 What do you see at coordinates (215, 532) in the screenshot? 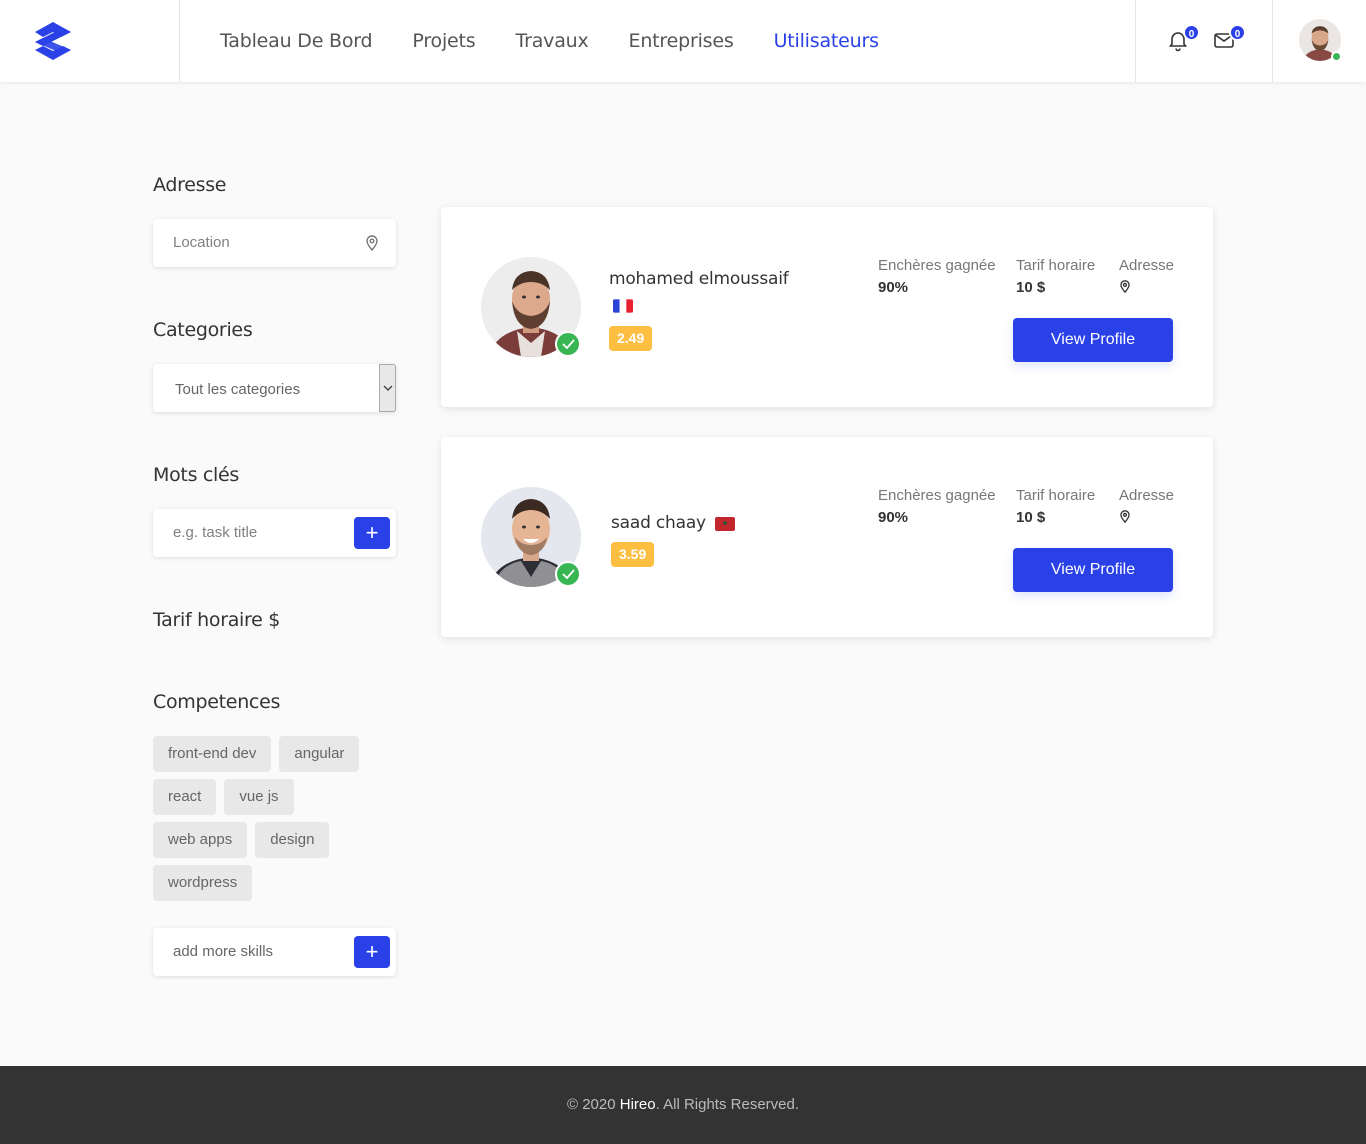
I see `keywords-placeholder: e.g. task title` at bounding box center [215, 532].